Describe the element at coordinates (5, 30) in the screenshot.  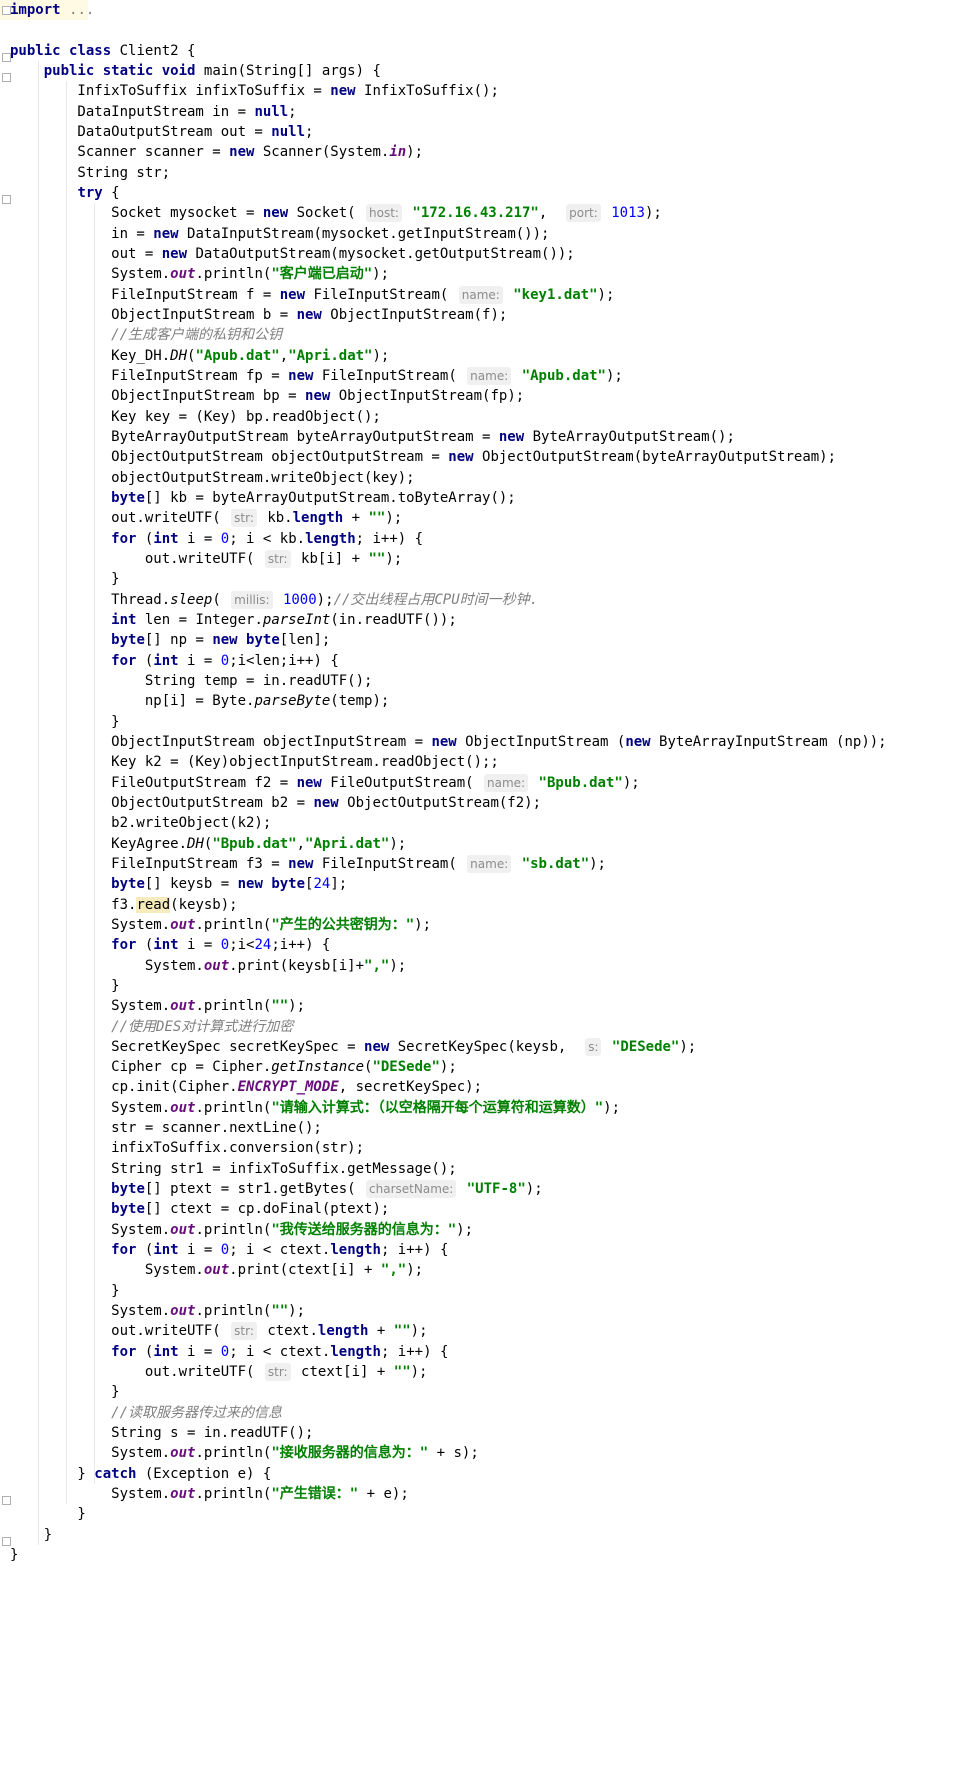
I see `code-line` at that location.